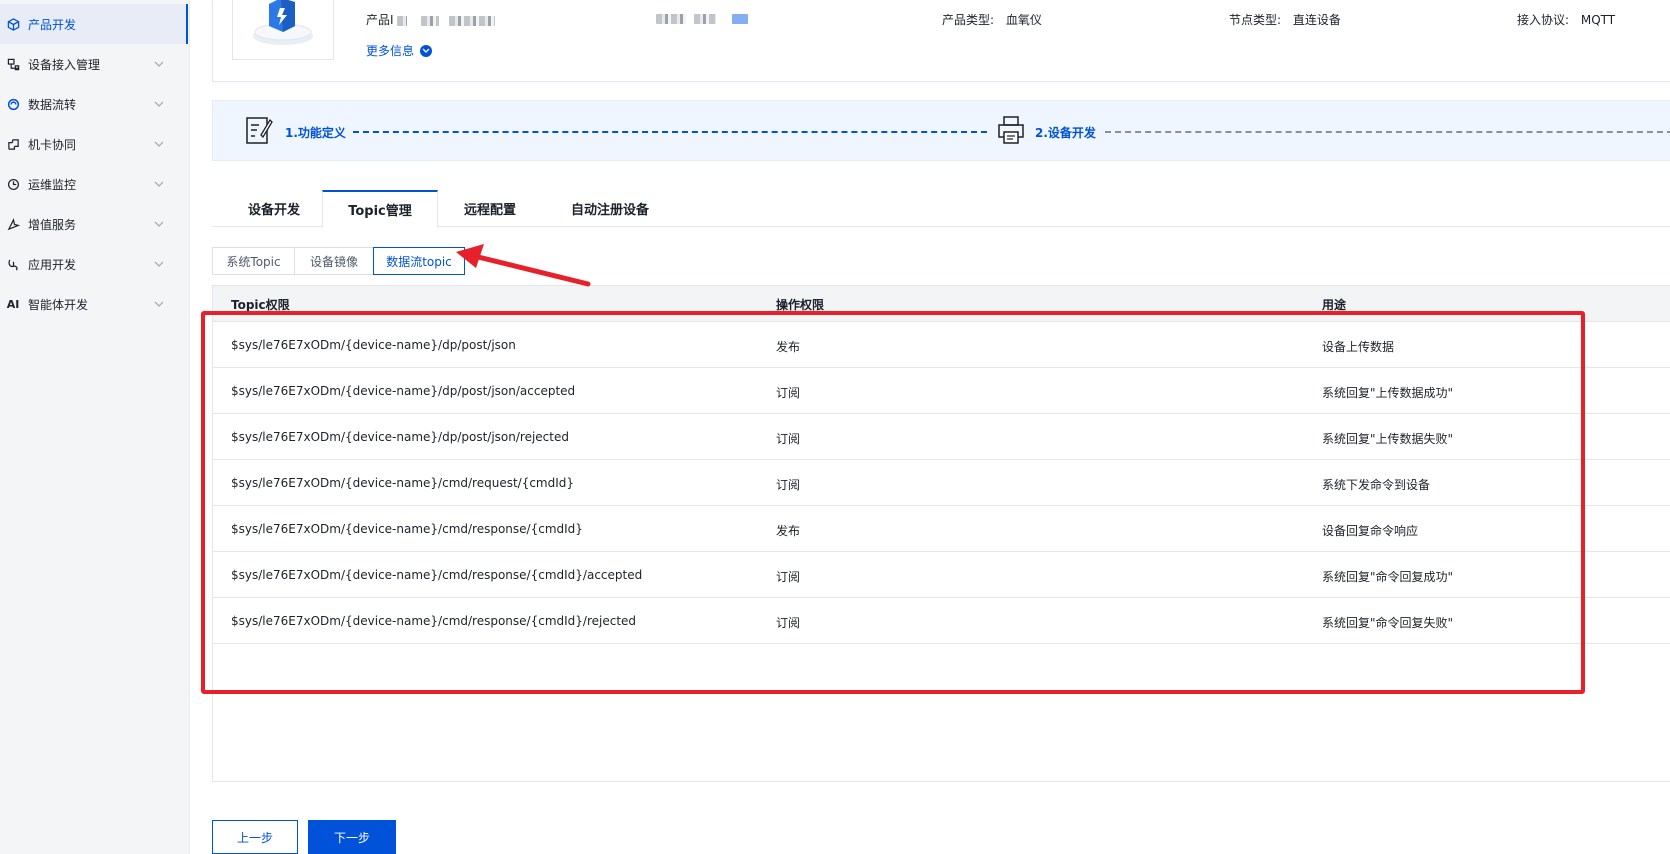  What do you see at coordinates (1598, 20) in the screenshot?
I see `protocol-value: MQTT` at bounding box center [1598, 20].